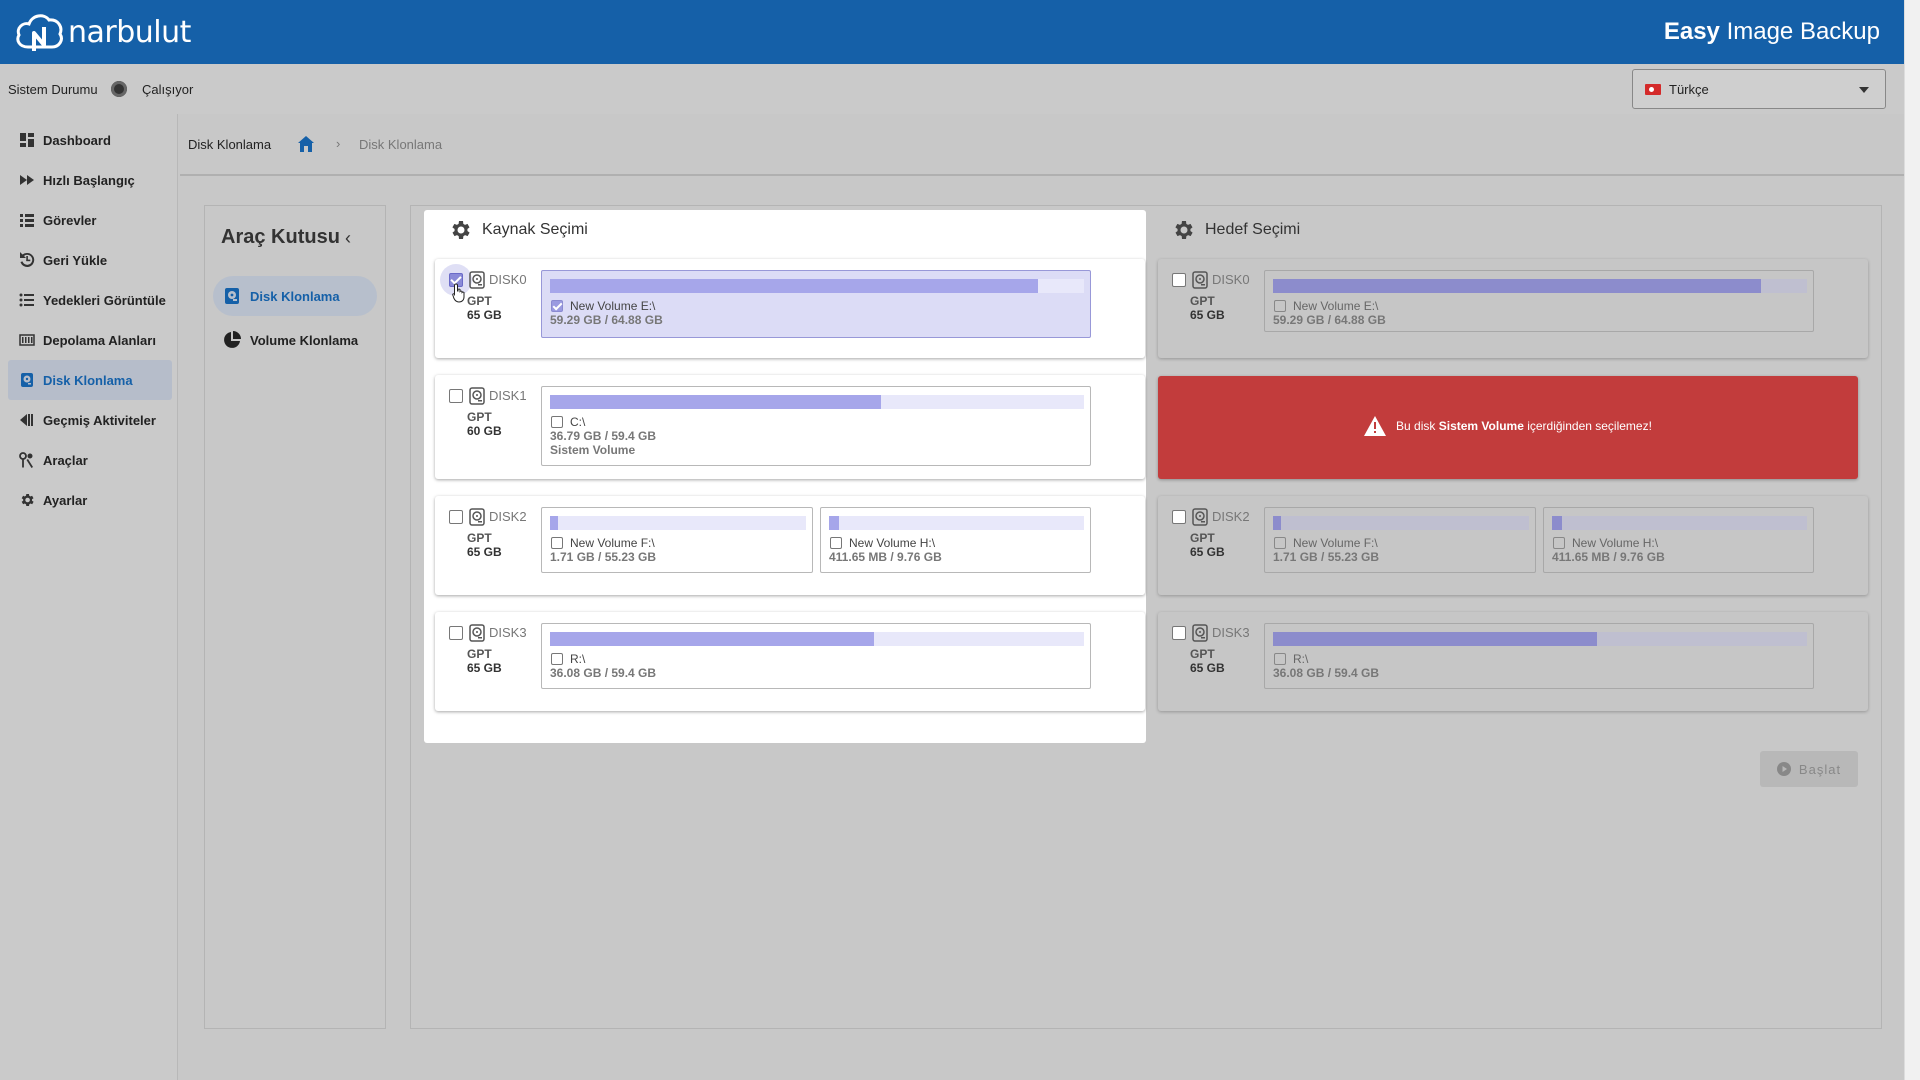  What do you see at coordinates (70, 220) in the screenshot?
I see `sidebar-item-label: Görevler` at bounding box center [70, 220].